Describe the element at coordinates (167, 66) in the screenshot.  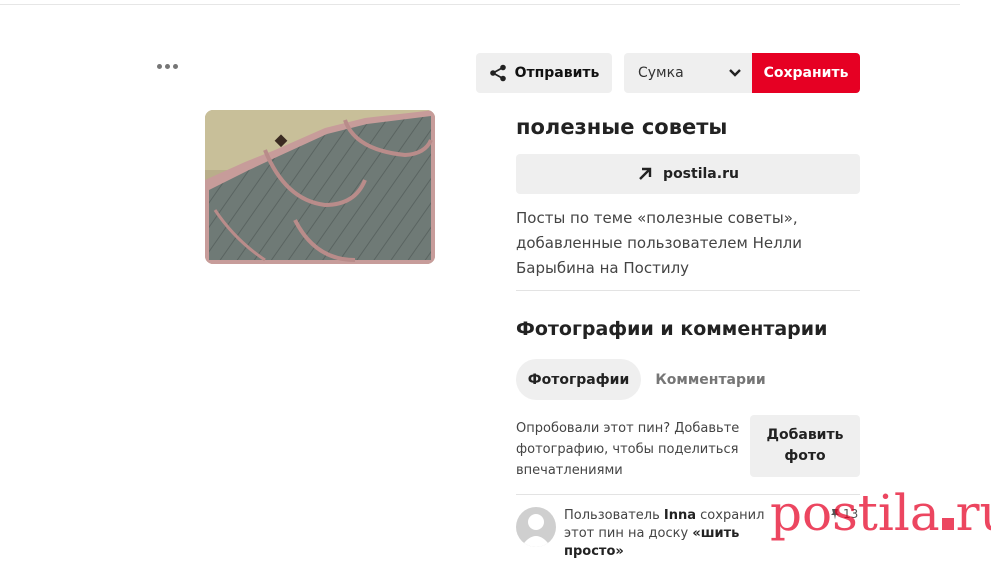
I see `more-options-icon` at that location.